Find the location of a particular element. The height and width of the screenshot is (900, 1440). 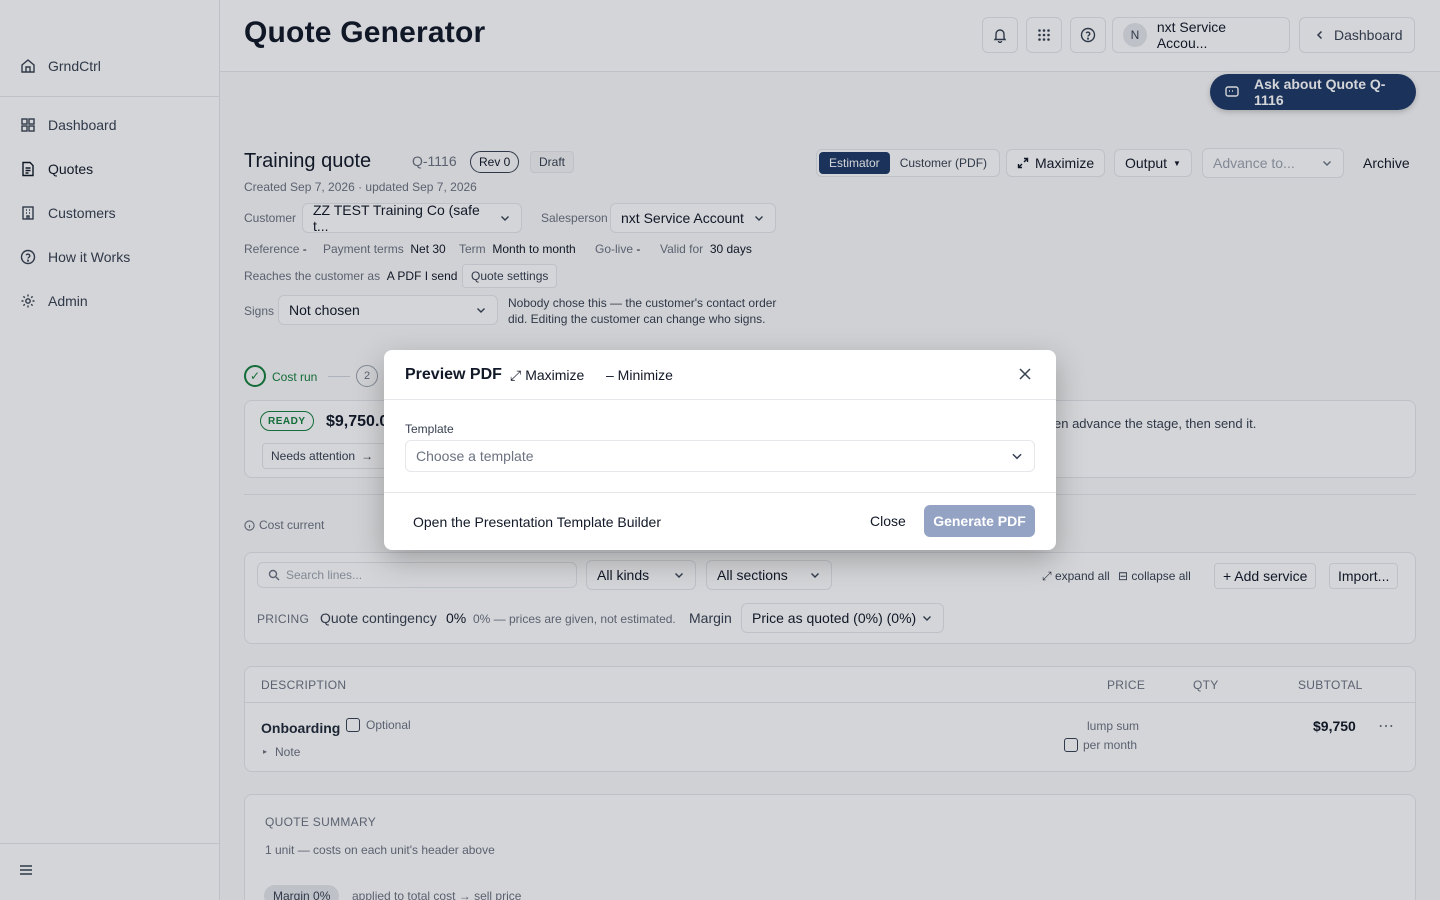

dialog-maximize-button: ⤢ Maximize is located at coordinates (547, 375).